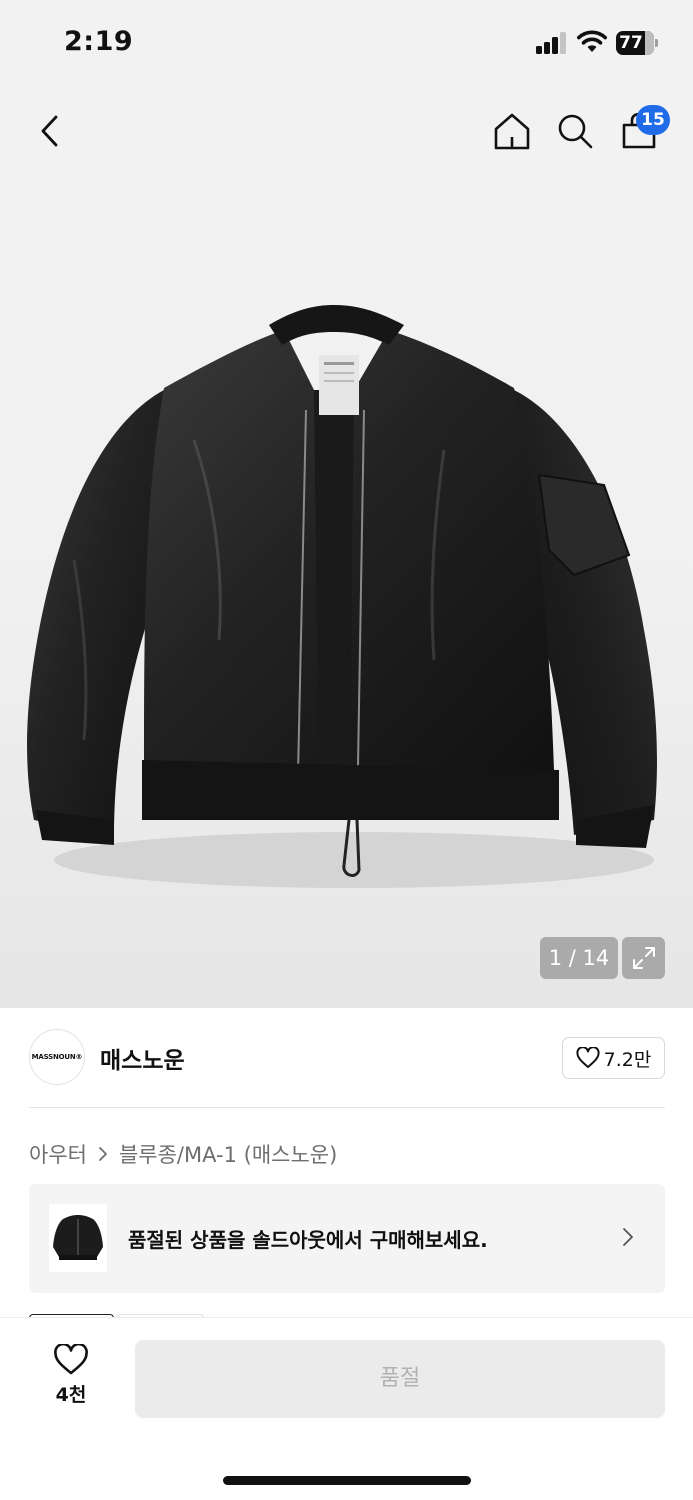  What do you see at coordinates (142, 1058) in the screenshot?
I see `brand-name: 매스노운` at bounding box center [142, 1058].